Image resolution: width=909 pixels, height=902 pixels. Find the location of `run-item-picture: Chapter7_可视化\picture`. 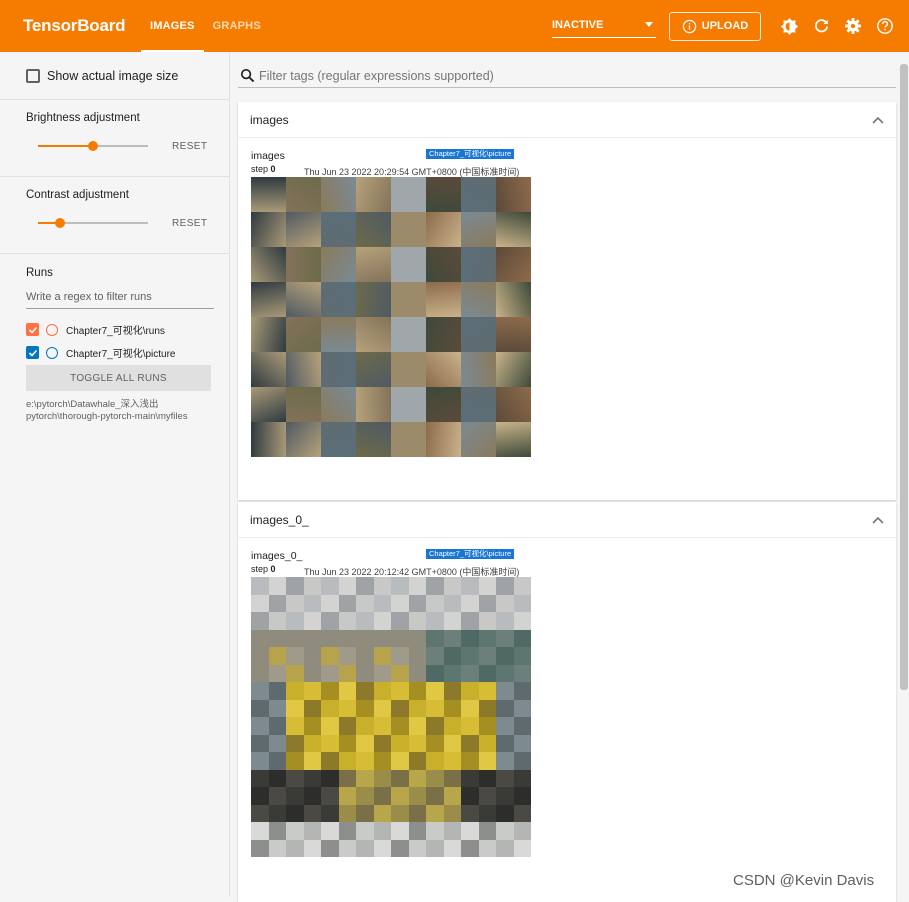

run-item-picture: Chapter7_可视化\picture is located at coordinates (119, 352).